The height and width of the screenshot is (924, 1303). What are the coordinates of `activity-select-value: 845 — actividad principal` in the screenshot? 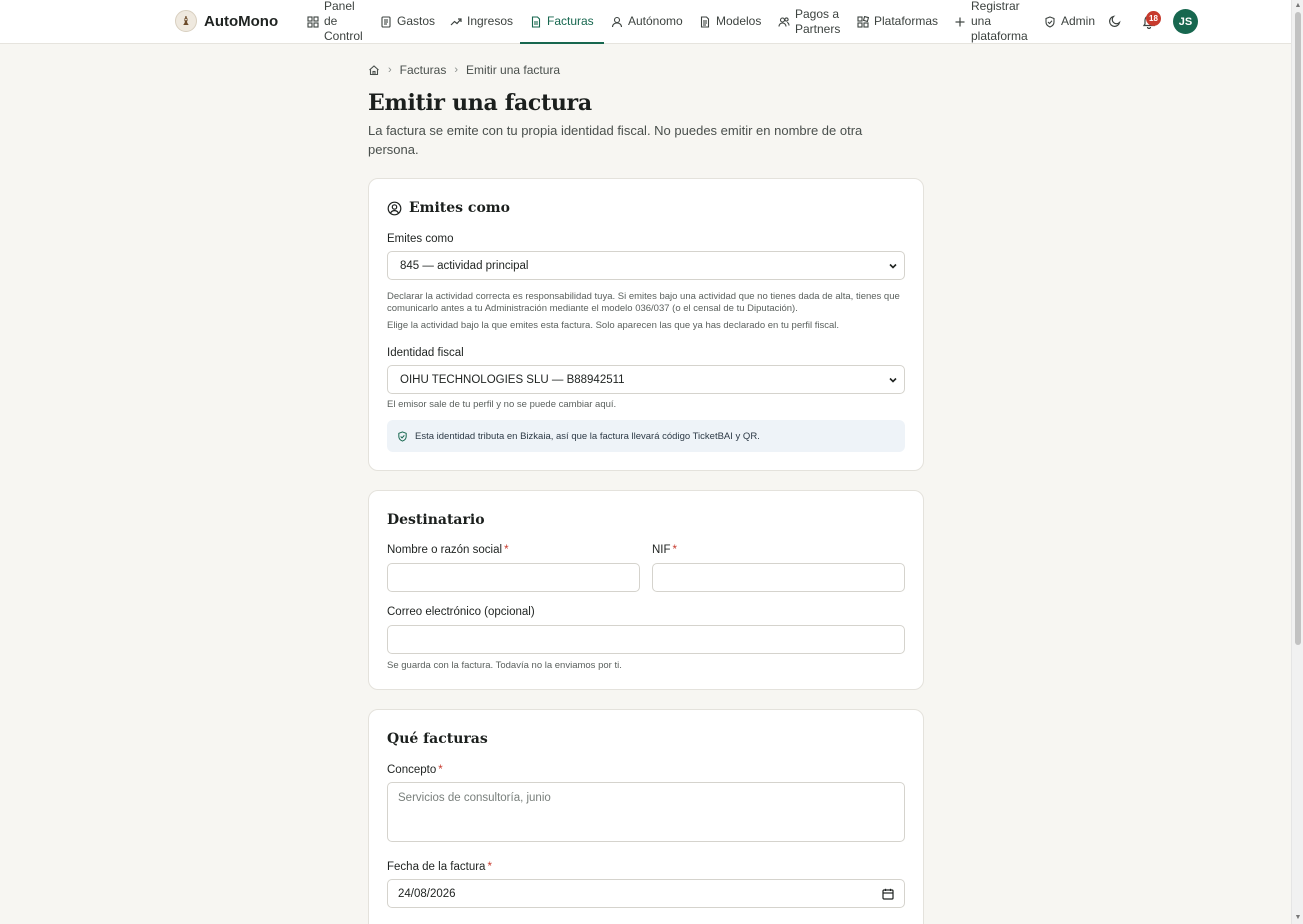 It's located at (464, 265).